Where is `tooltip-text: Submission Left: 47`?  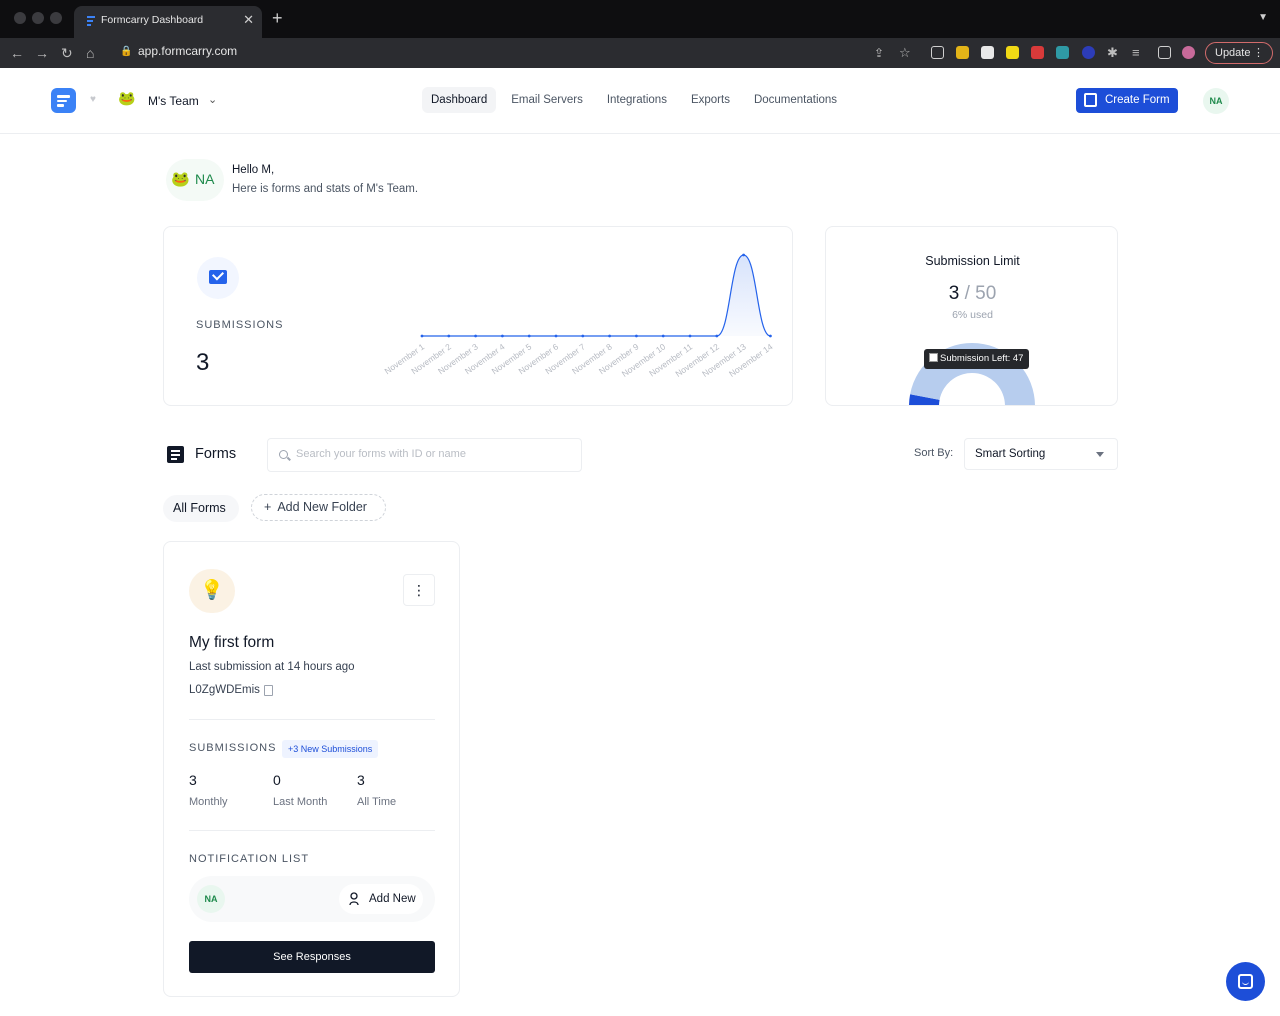 tooltip-text: Submission Left: 47 is located at coordinates (982, 358).